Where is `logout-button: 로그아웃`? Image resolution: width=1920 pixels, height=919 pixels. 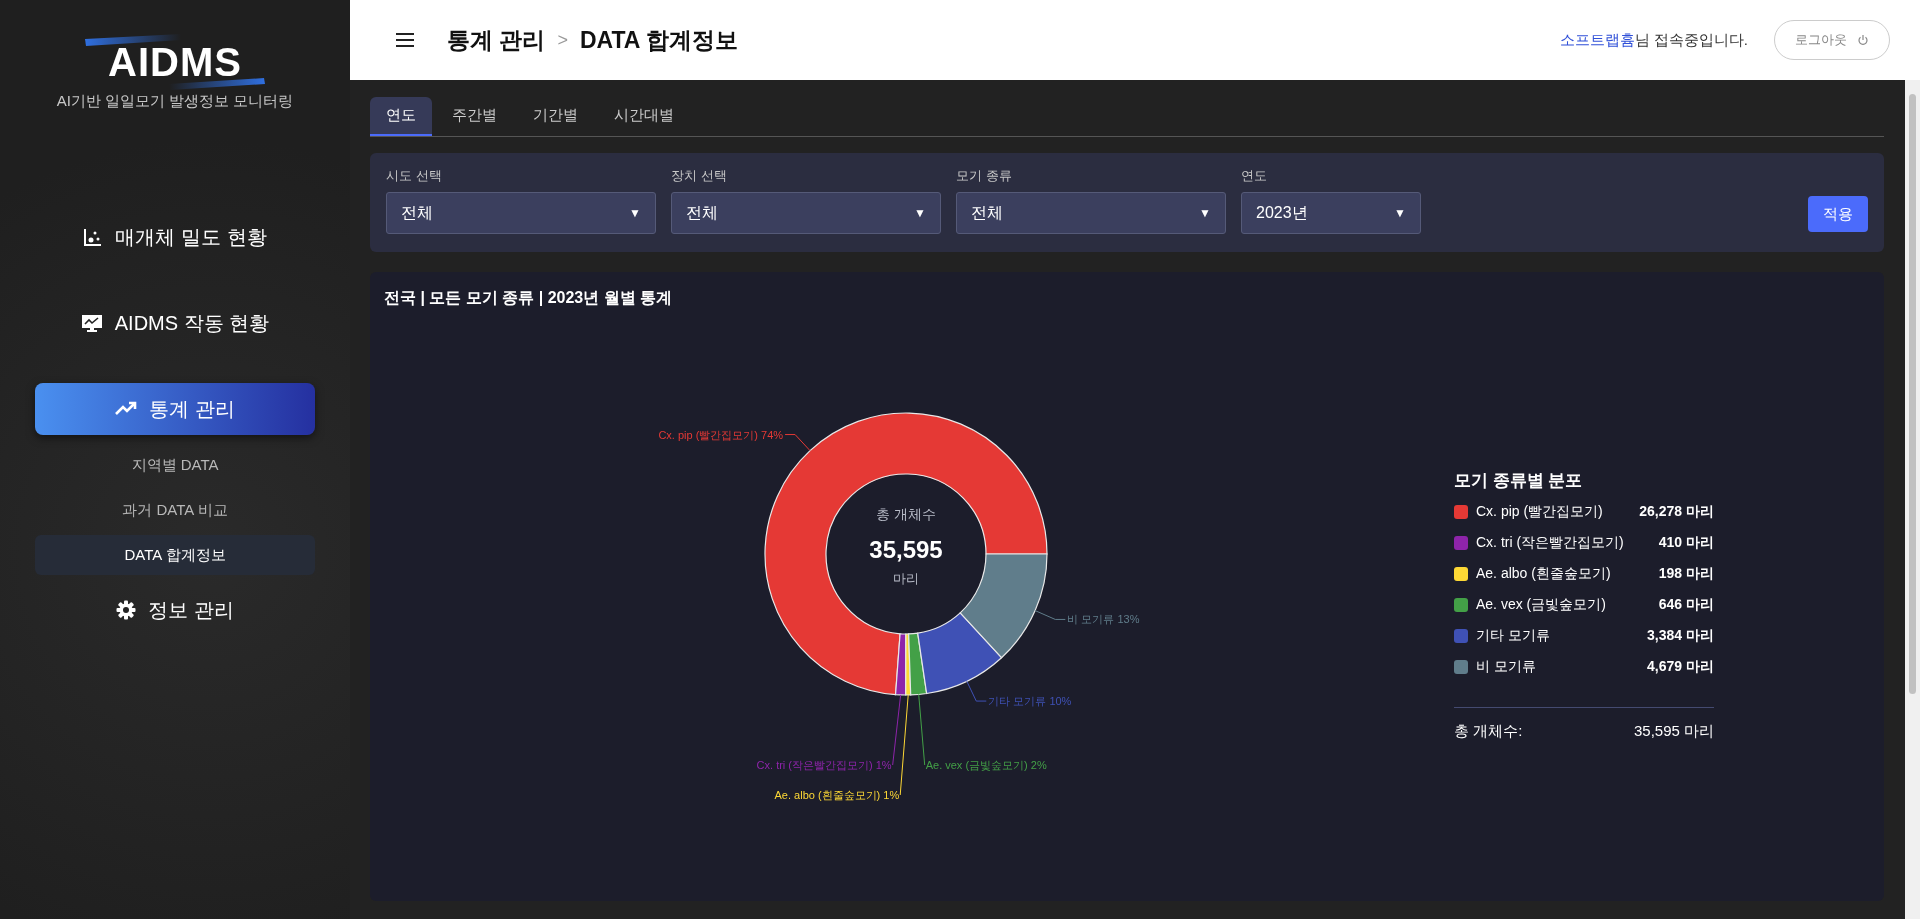 logout-button: 로그아웃 is located at coordinates (1832, 40).